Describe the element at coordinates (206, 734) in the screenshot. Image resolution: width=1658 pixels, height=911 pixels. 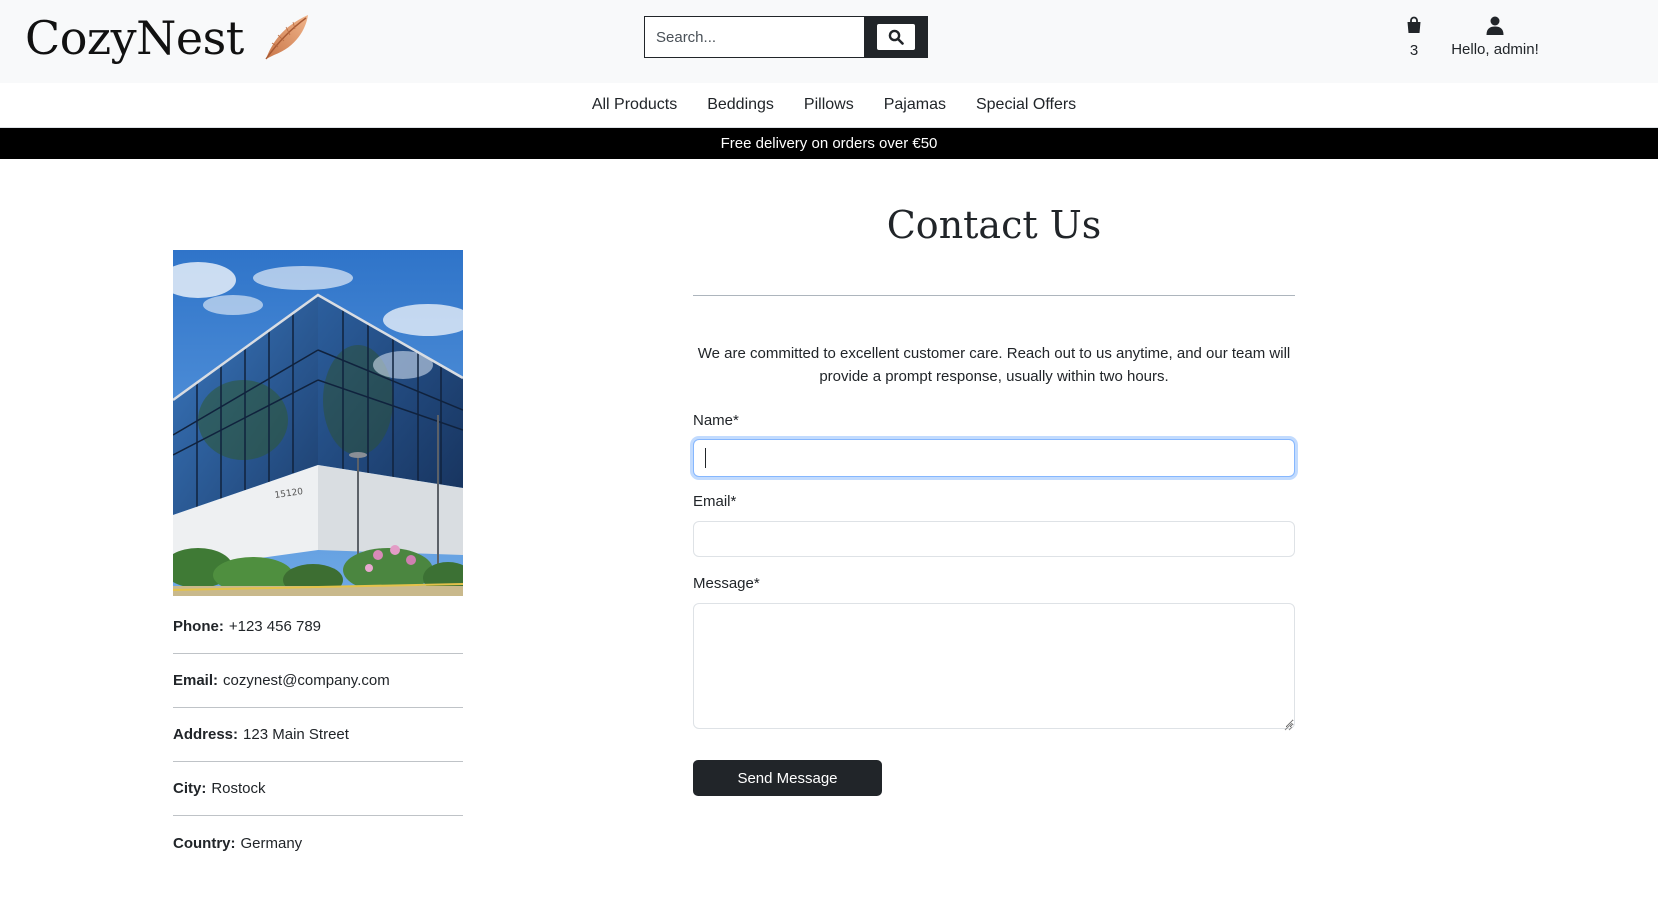
I see `address-label: Address:` at that location.